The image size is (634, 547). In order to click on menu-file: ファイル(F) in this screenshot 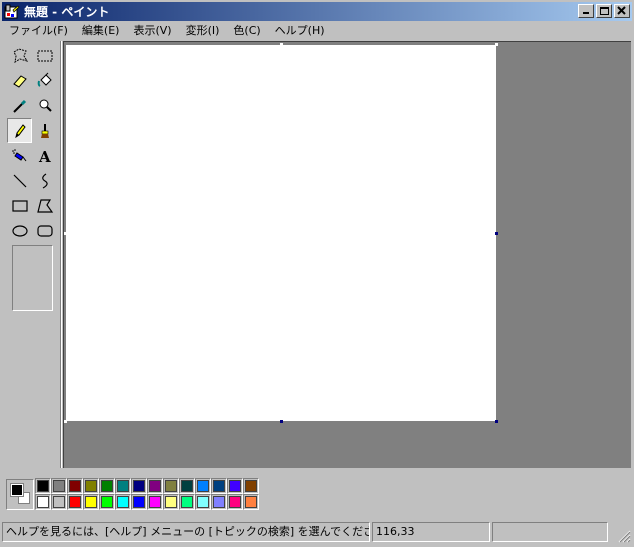, I will do `click(38, 31)`.